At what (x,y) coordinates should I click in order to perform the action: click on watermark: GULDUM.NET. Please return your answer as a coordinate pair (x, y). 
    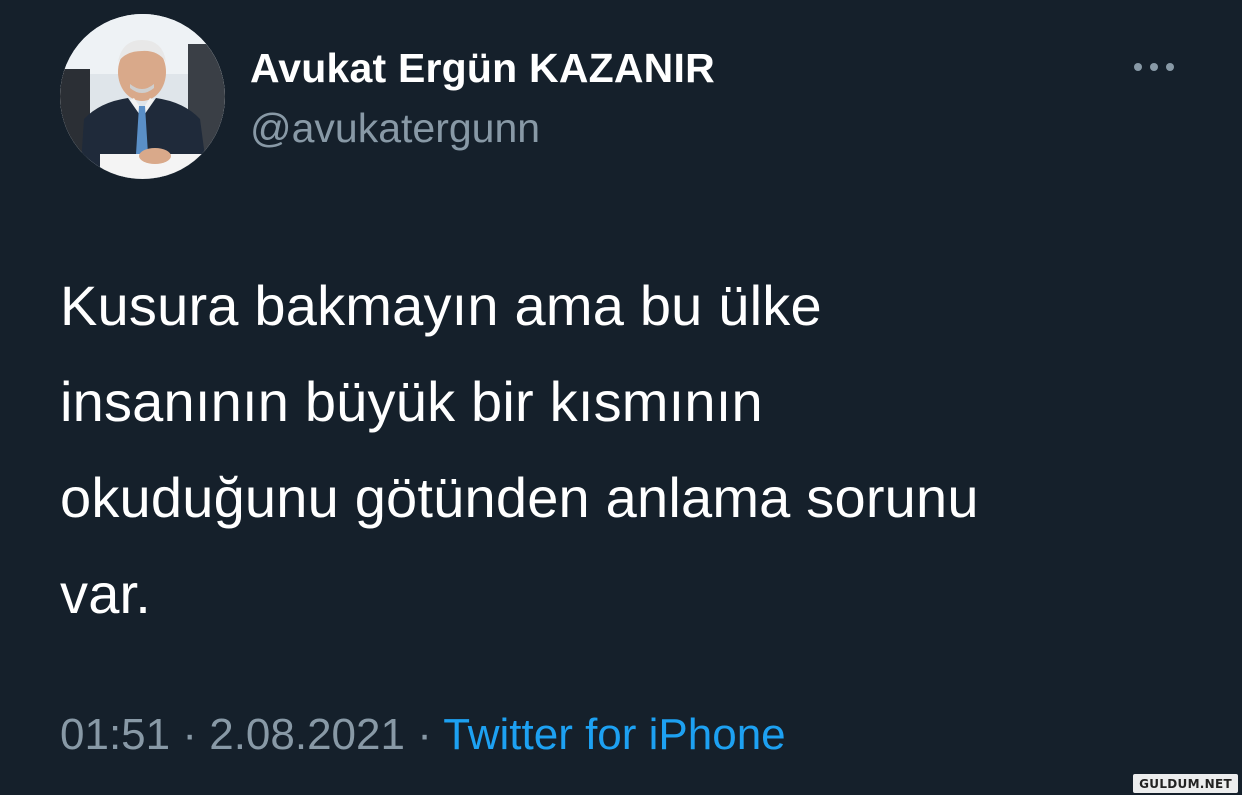
    Looking at the image, I should click on (1185, 783).